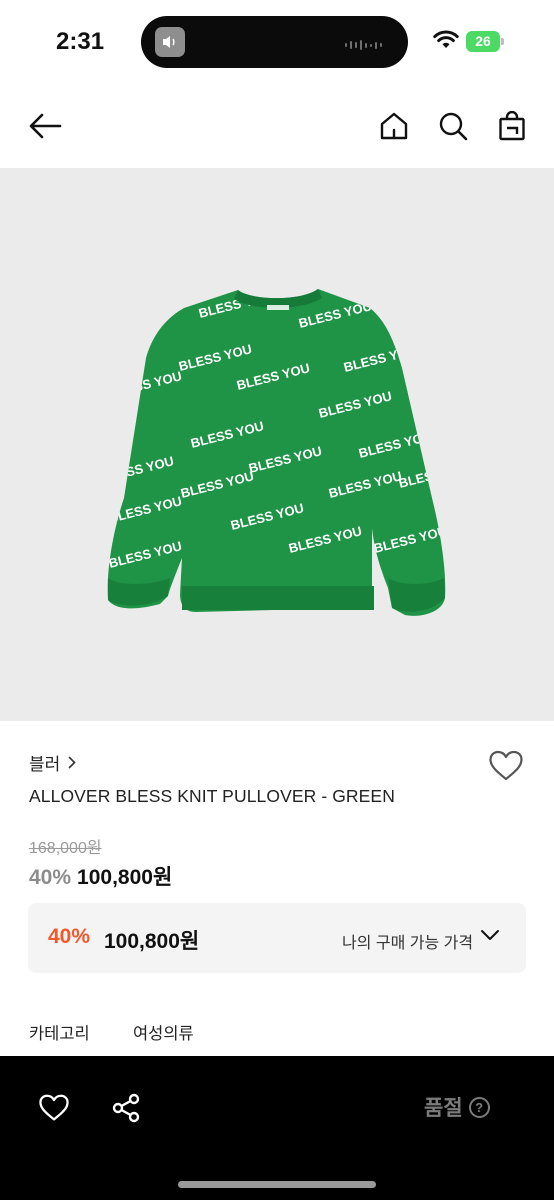 Image resolution: width=554 pixels, height=1200 pixels. What do you see at coordinates (111, 1032) in the screenshot?
I see `category-row: 카테고리 여성의류` at bounding box center [111, 1032].